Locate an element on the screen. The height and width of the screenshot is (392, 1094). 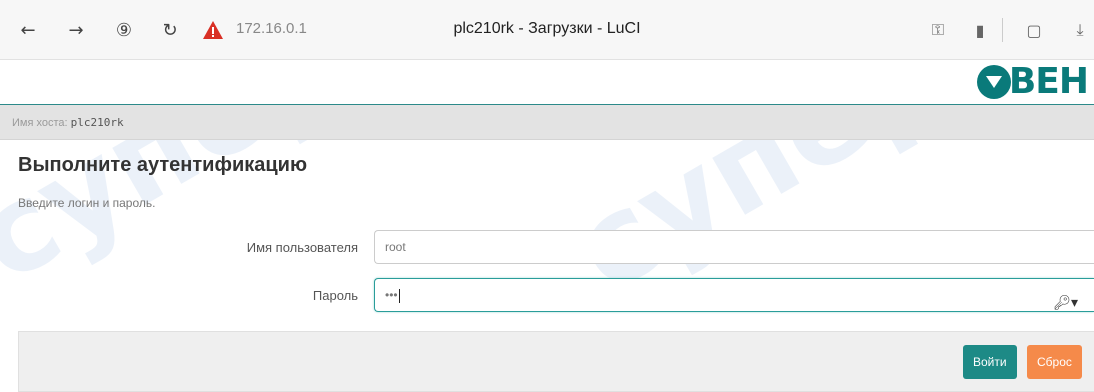
username-value: root is located at coordinates (395, 247).